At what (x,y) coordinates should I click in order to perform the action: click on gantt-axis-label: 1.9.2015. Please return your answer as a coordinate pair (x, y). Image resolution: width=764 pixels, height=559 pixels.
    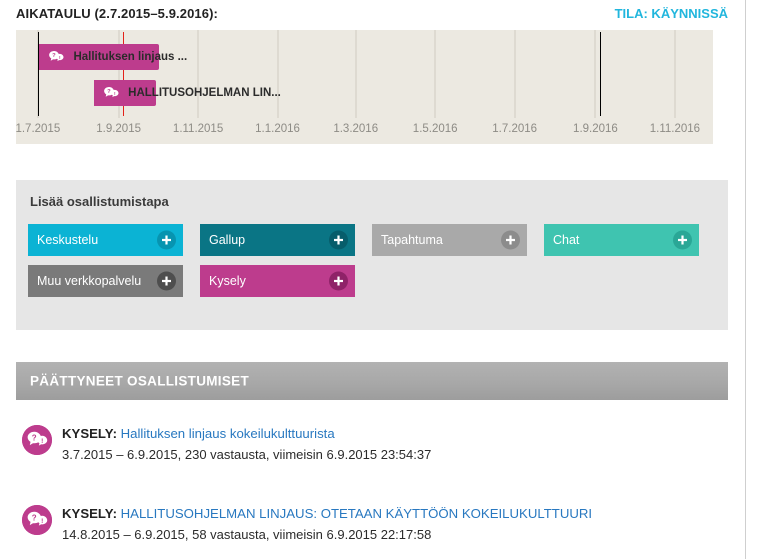
    Looking at the image, I should click on (118, 129).